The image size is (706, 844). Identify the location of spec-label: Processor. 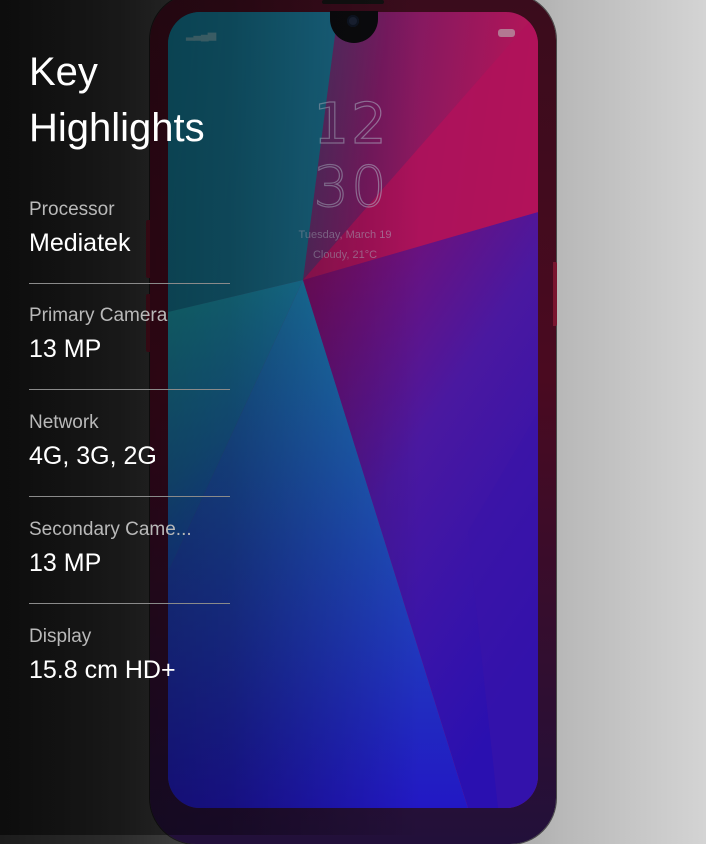
(72, 209).